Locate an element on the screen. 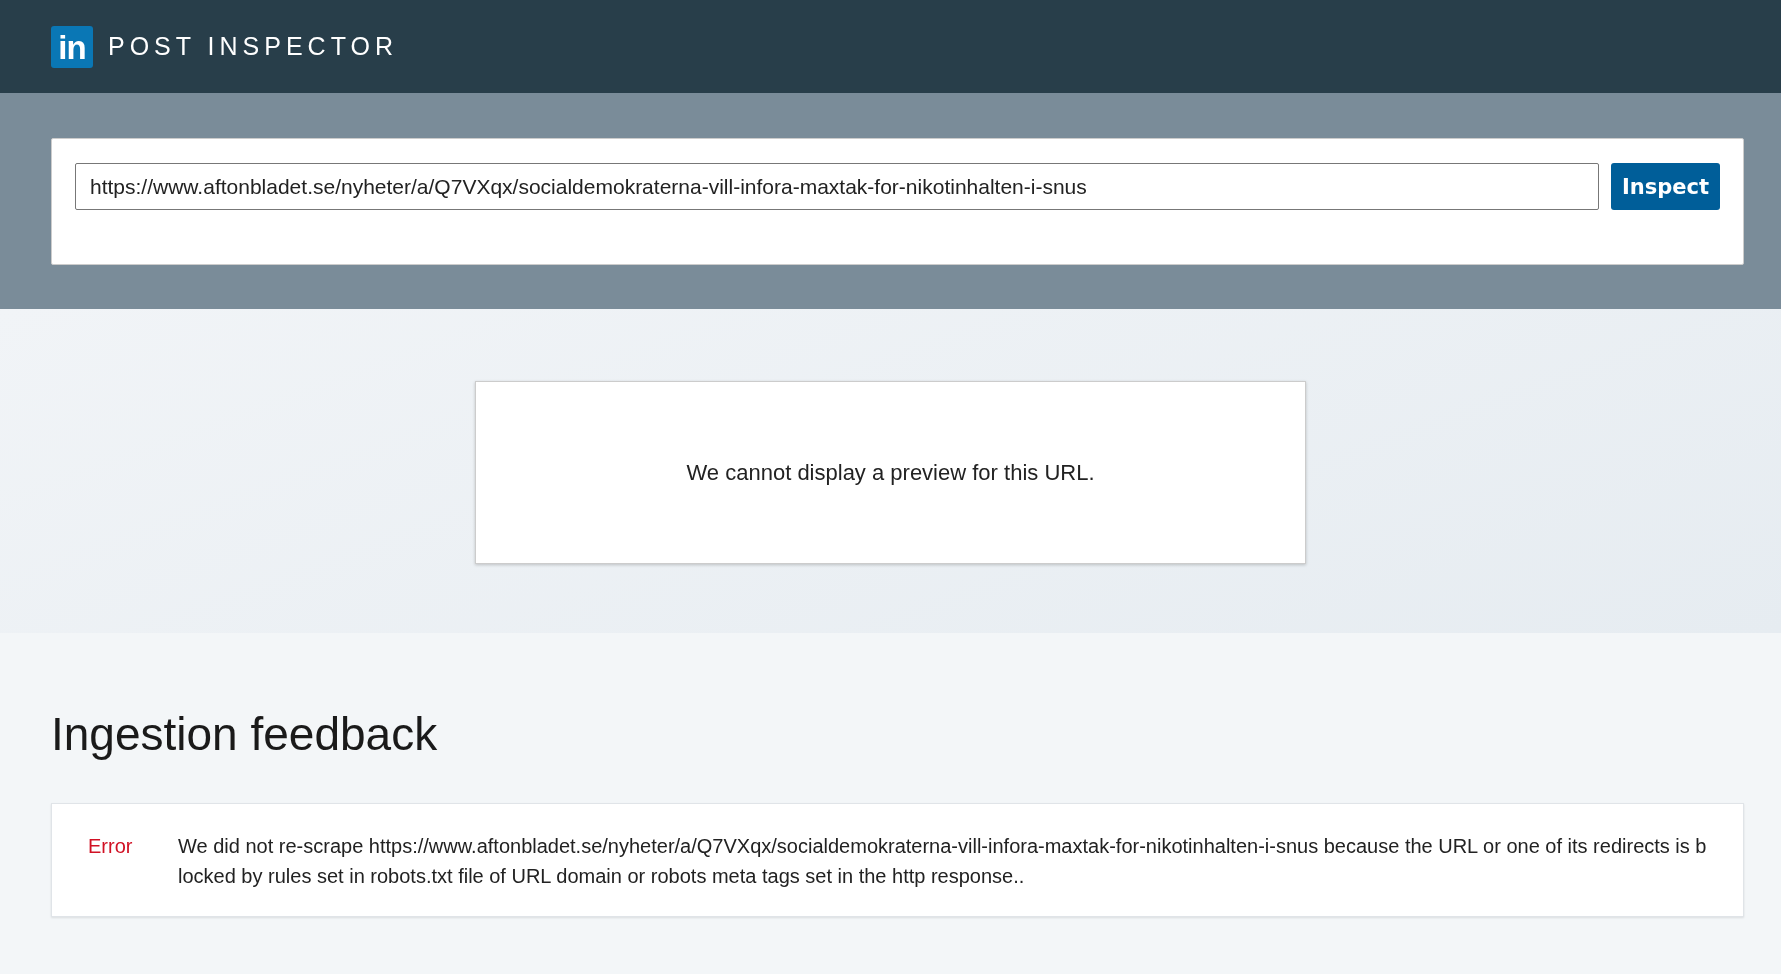 Image resolution: width=1781 pixels, height=974 pixels. preview-message: We cannot display a preview for this URL. is located at coordinates (890, 472).